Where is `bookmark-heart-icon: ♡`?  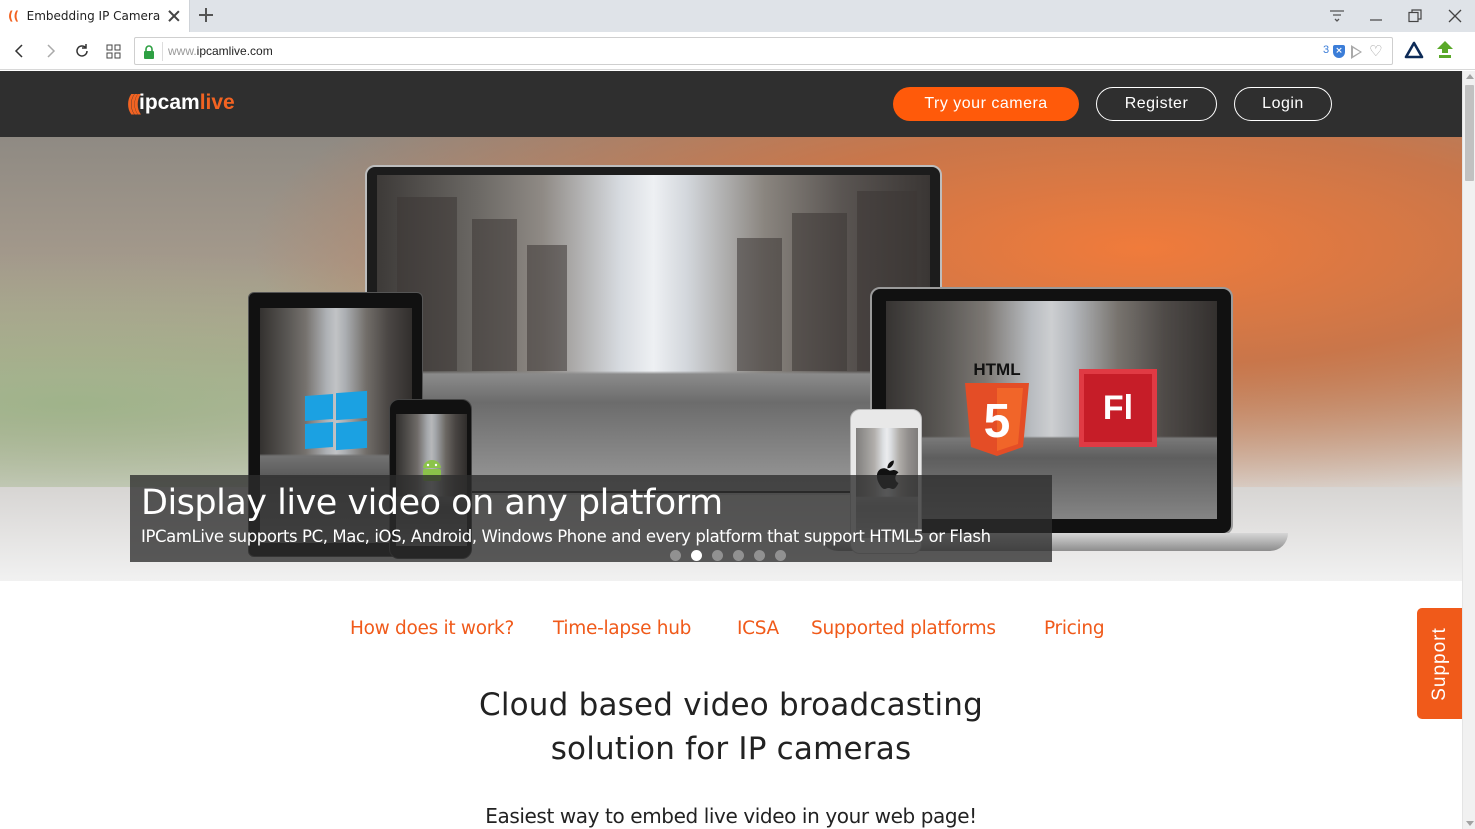 bookmark-heart-icon: ♡ is located at coordinates (1375, 51).